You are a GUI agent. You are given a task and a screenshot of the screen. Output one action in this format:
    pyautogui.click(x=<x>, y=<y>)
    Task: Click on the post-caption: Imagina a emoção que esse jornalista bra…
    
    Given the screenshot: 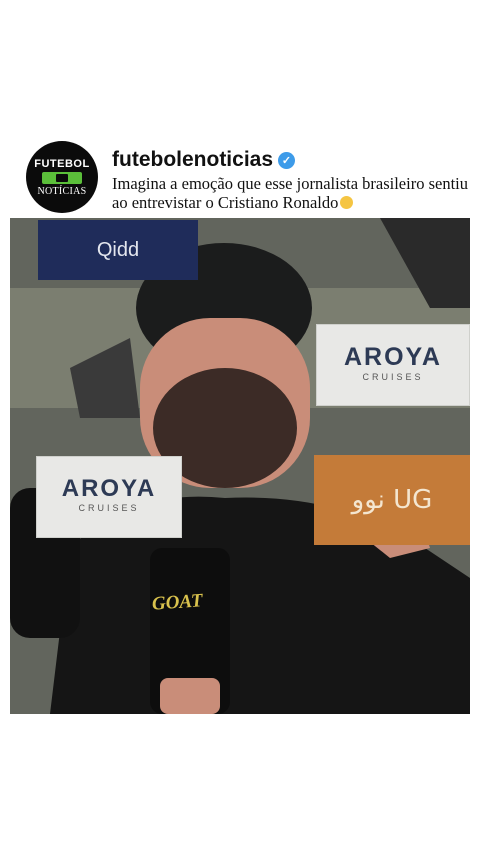 What is the action you would take?
    pyautogui.click(x=290, y=193)
    